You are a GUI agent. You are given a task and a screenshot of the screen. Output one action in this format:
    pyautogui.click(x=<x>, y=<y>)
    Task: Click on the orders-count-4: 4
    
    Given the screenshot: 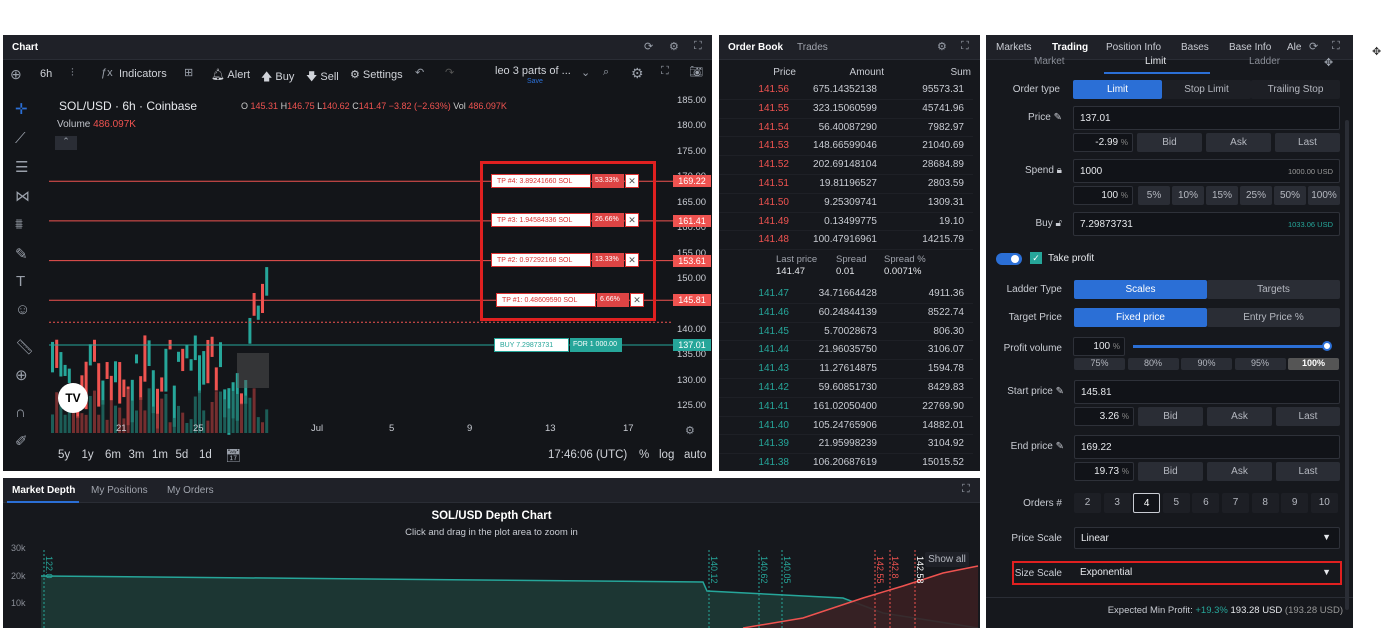 What is the action you would take?
    pyautogui.click(x=1147, y=503)
    